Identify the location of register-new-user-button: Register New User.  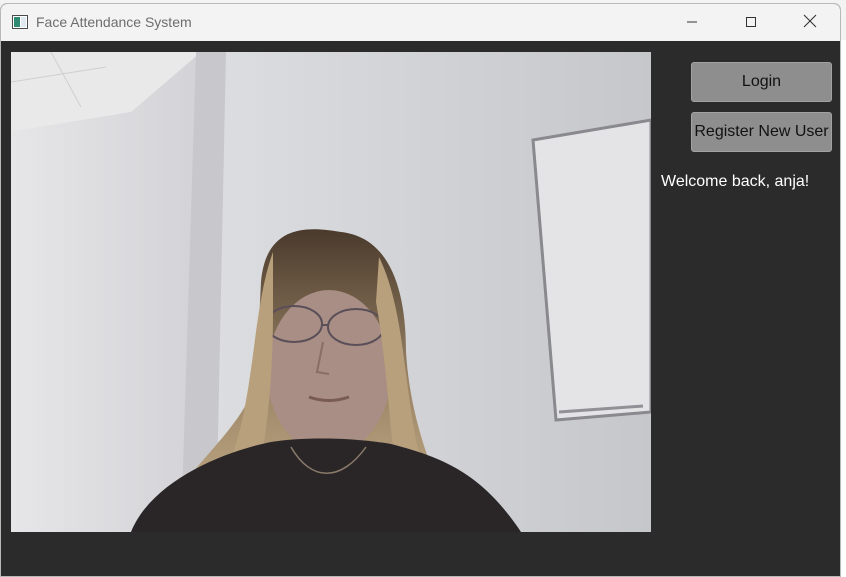
(761, 132).